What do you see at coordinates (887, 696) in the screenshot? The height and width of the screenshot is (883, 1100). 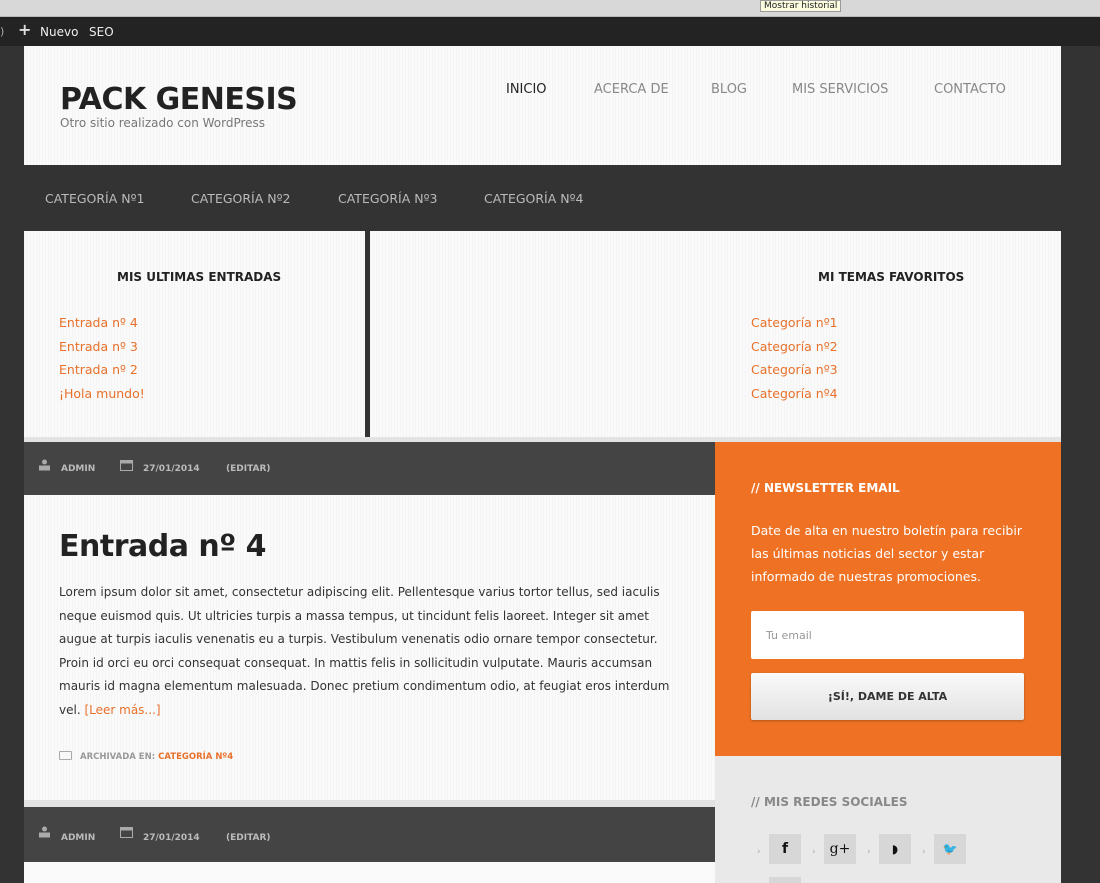 I see `newsletter-subscribe-button: ¡SÍ!, DAME DE ALTA` at bounding box center [887, 696].